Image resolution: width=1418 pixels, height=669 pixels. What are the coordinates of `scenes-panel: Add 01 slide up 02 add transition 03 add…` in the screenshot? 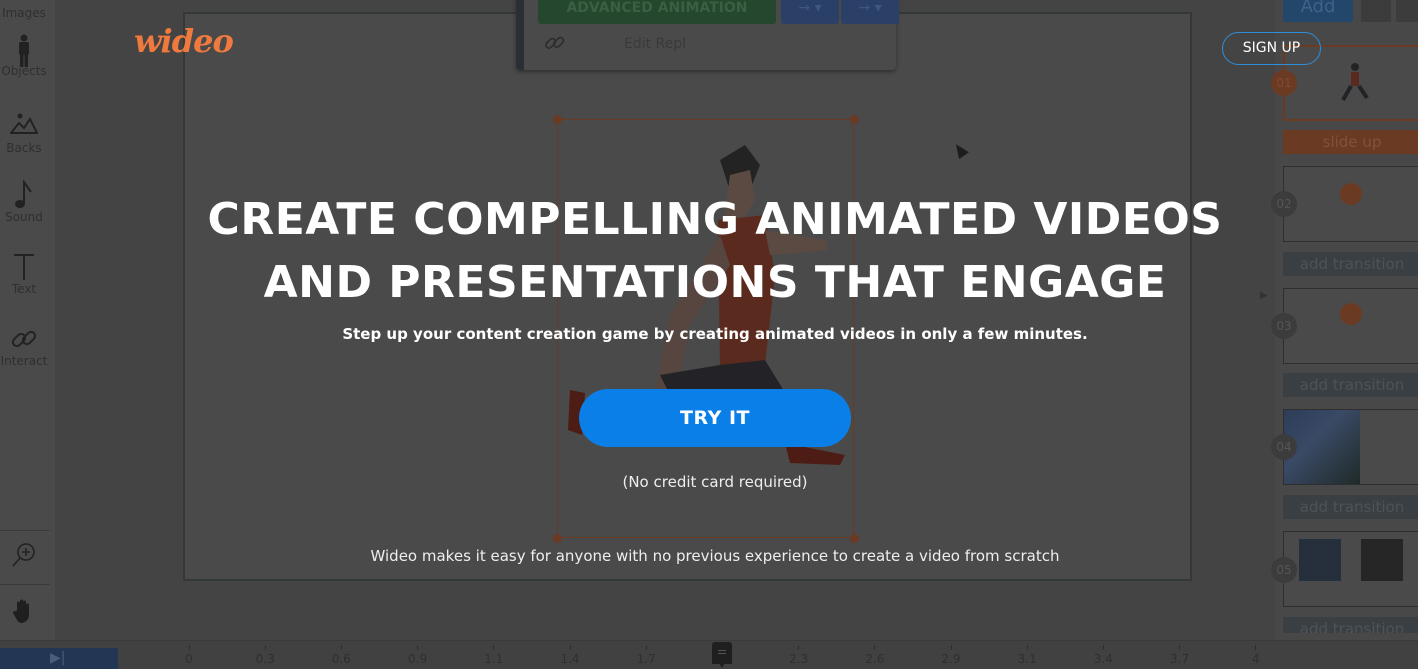 It's located at (1344, 333).